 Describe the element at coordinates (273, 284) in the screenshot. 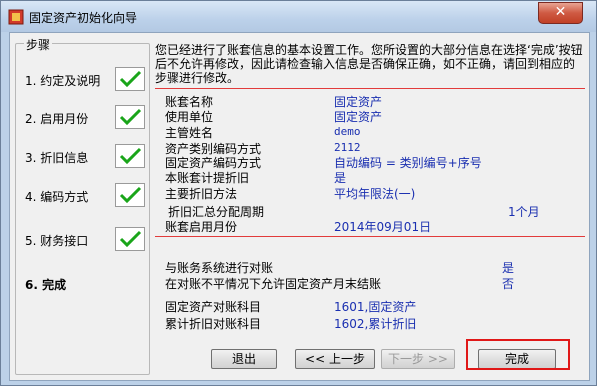

I see `label-allow-close: 在对账不平情况下允许固定资产月末结账` at that location.